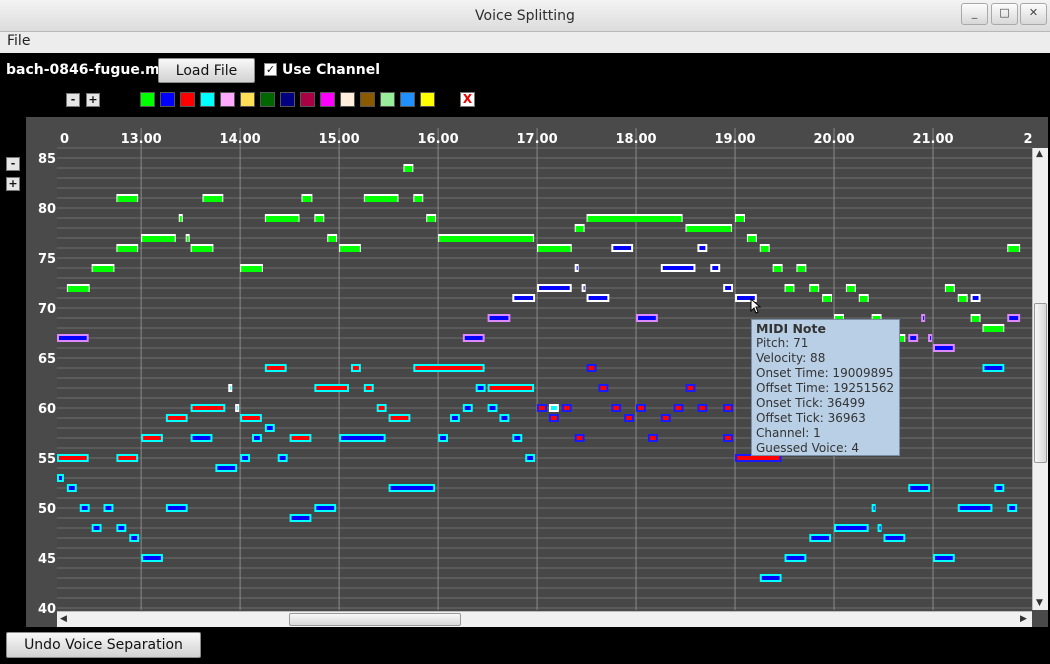 This screenshot has width=1050, height=664. I want to click on scroll-right-icon: ▶, so click(1023, 619).